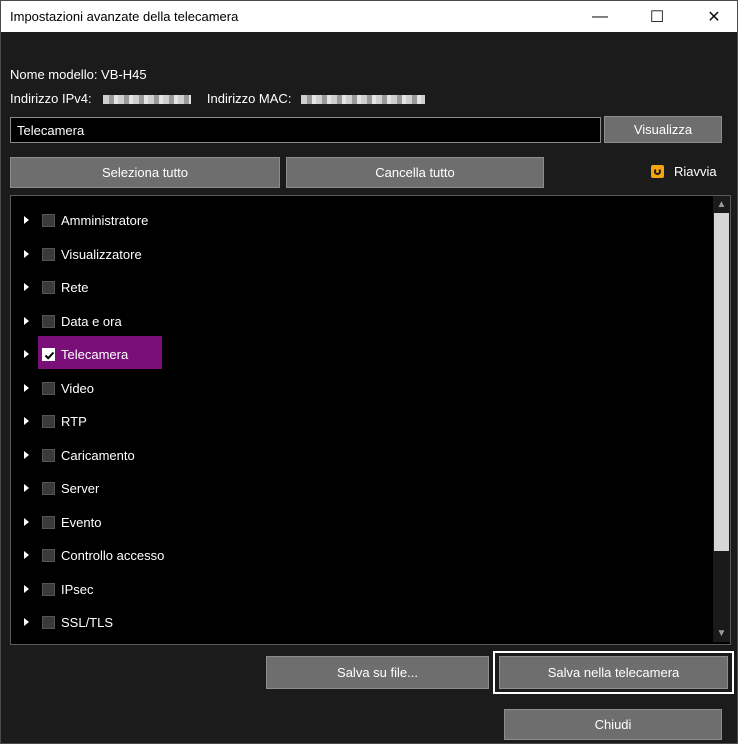 Image resolution: width=738 pixels, height=744 pixels. I want to click on tree-item: RTP, so click(356, 421).